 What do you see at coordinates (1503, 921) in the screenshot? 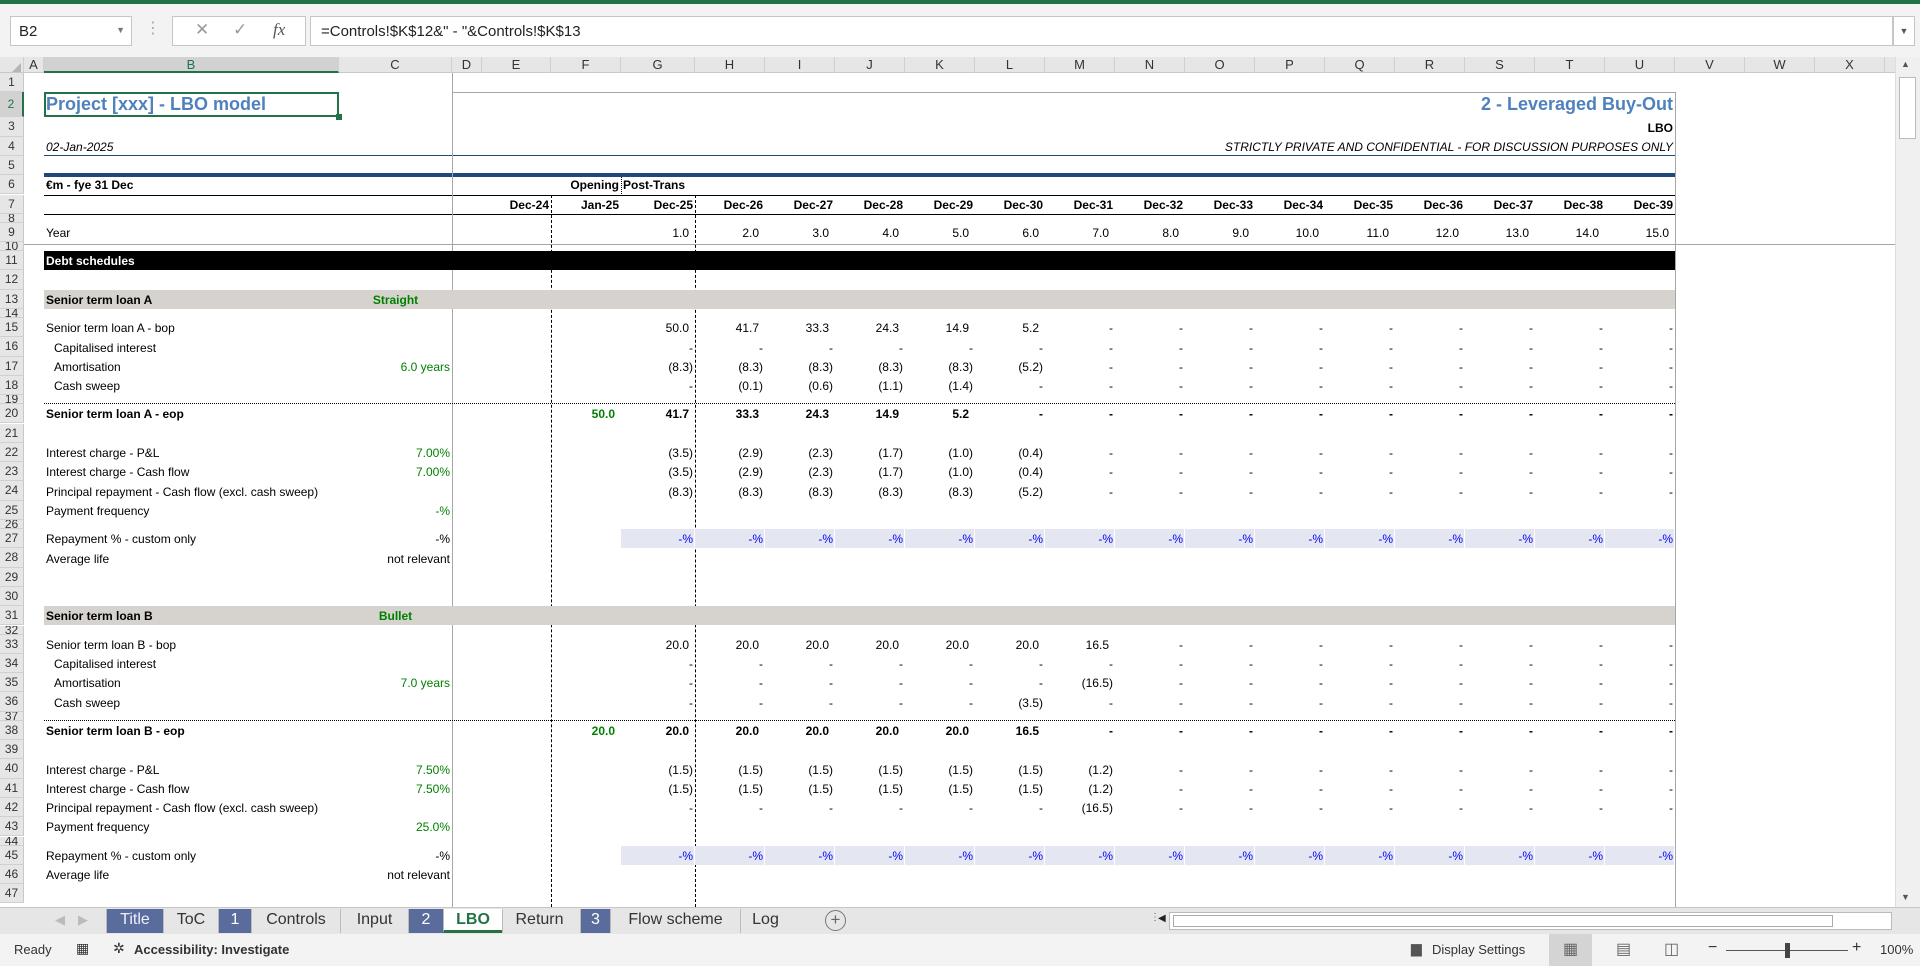
I see `hscroll-thumb` at bounding box center [1503, 921].